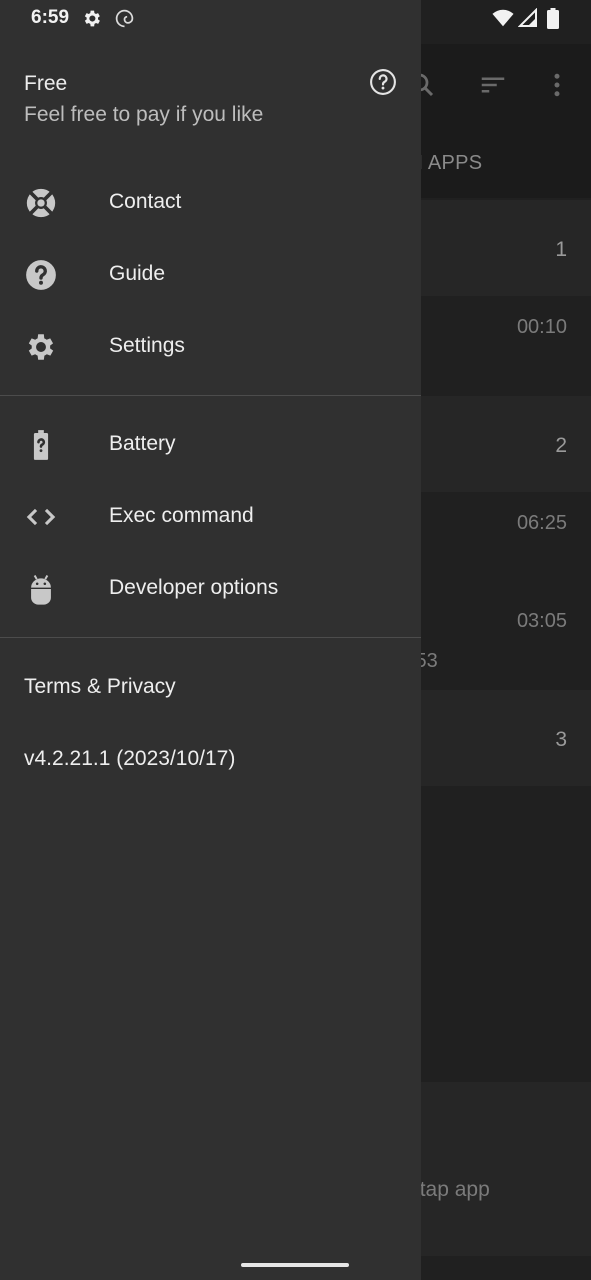 This screenshot has height=1280, width=591. Describe the element at coordinates (41, 275) in the screenshot. I see `help-filled-icon` at that location.